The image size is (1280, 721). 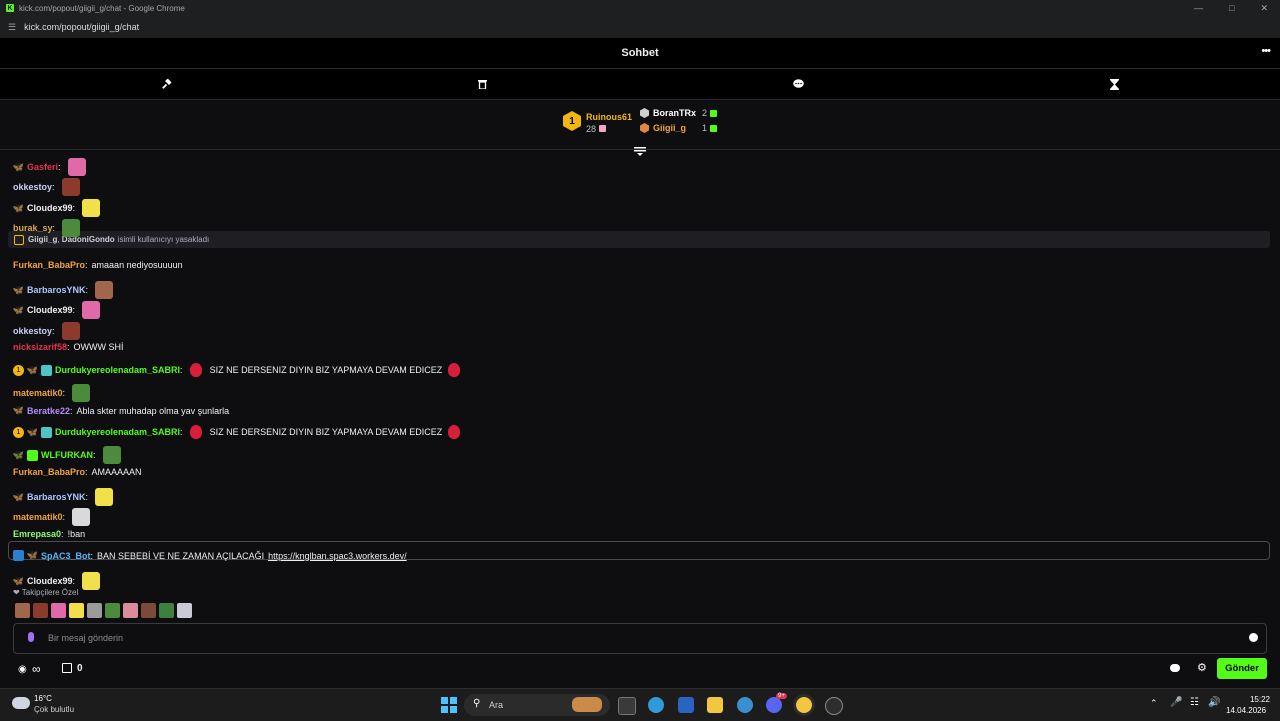 I want to click on leaderboard-third: Giigii_g 1, so click(x=679, y=128).